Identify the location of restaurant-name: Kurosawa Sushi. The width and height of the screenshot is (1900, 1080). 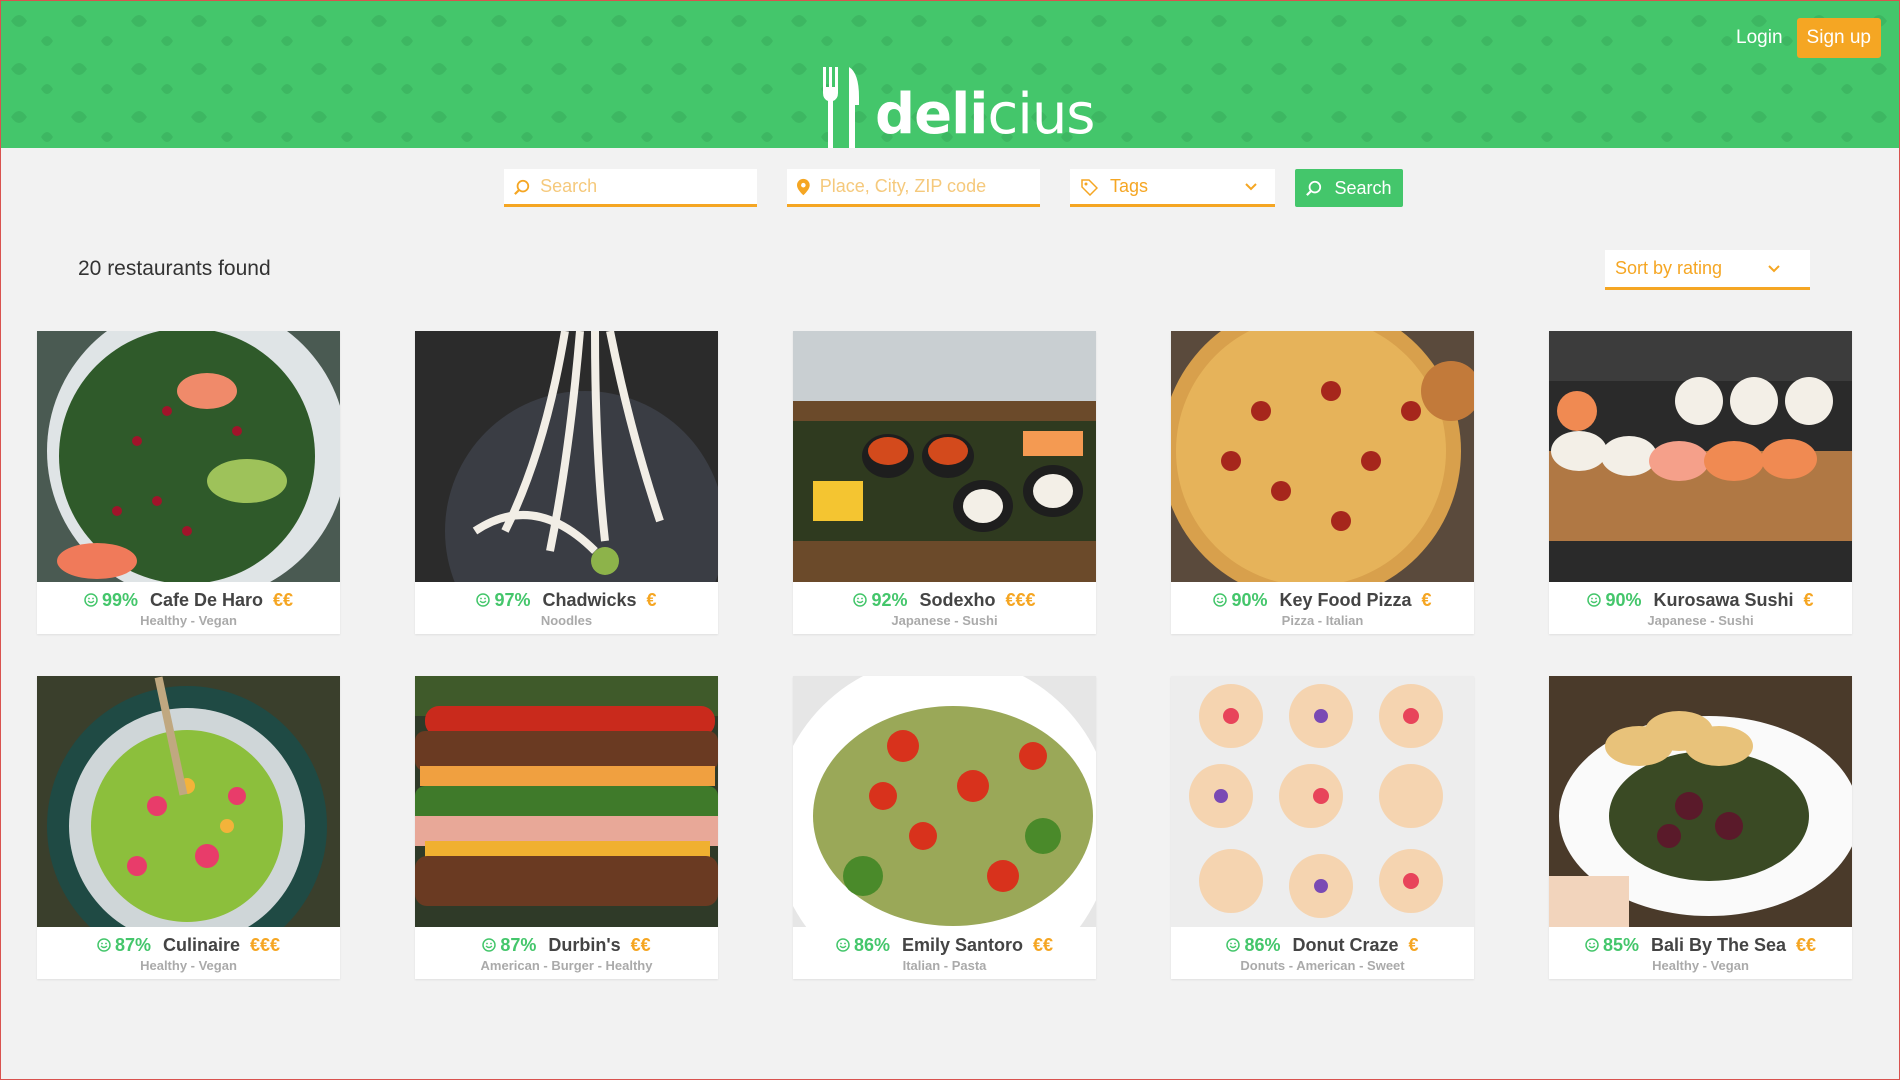
(1723, 600).